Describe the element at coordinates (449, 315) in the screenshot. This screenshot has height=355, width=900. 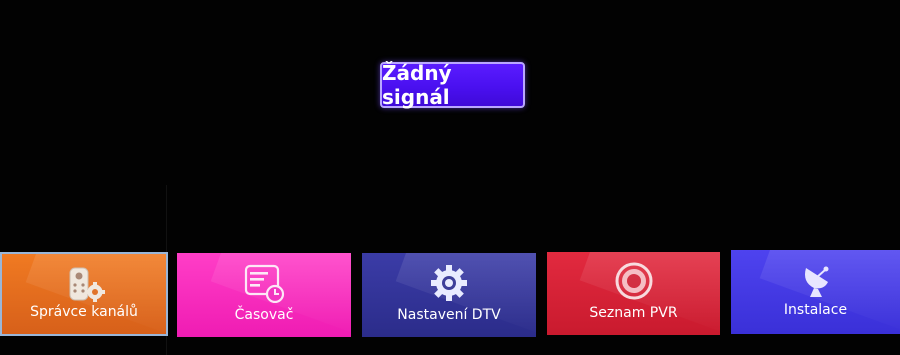
I see `tile-label: Nastavení DTV` at that location.